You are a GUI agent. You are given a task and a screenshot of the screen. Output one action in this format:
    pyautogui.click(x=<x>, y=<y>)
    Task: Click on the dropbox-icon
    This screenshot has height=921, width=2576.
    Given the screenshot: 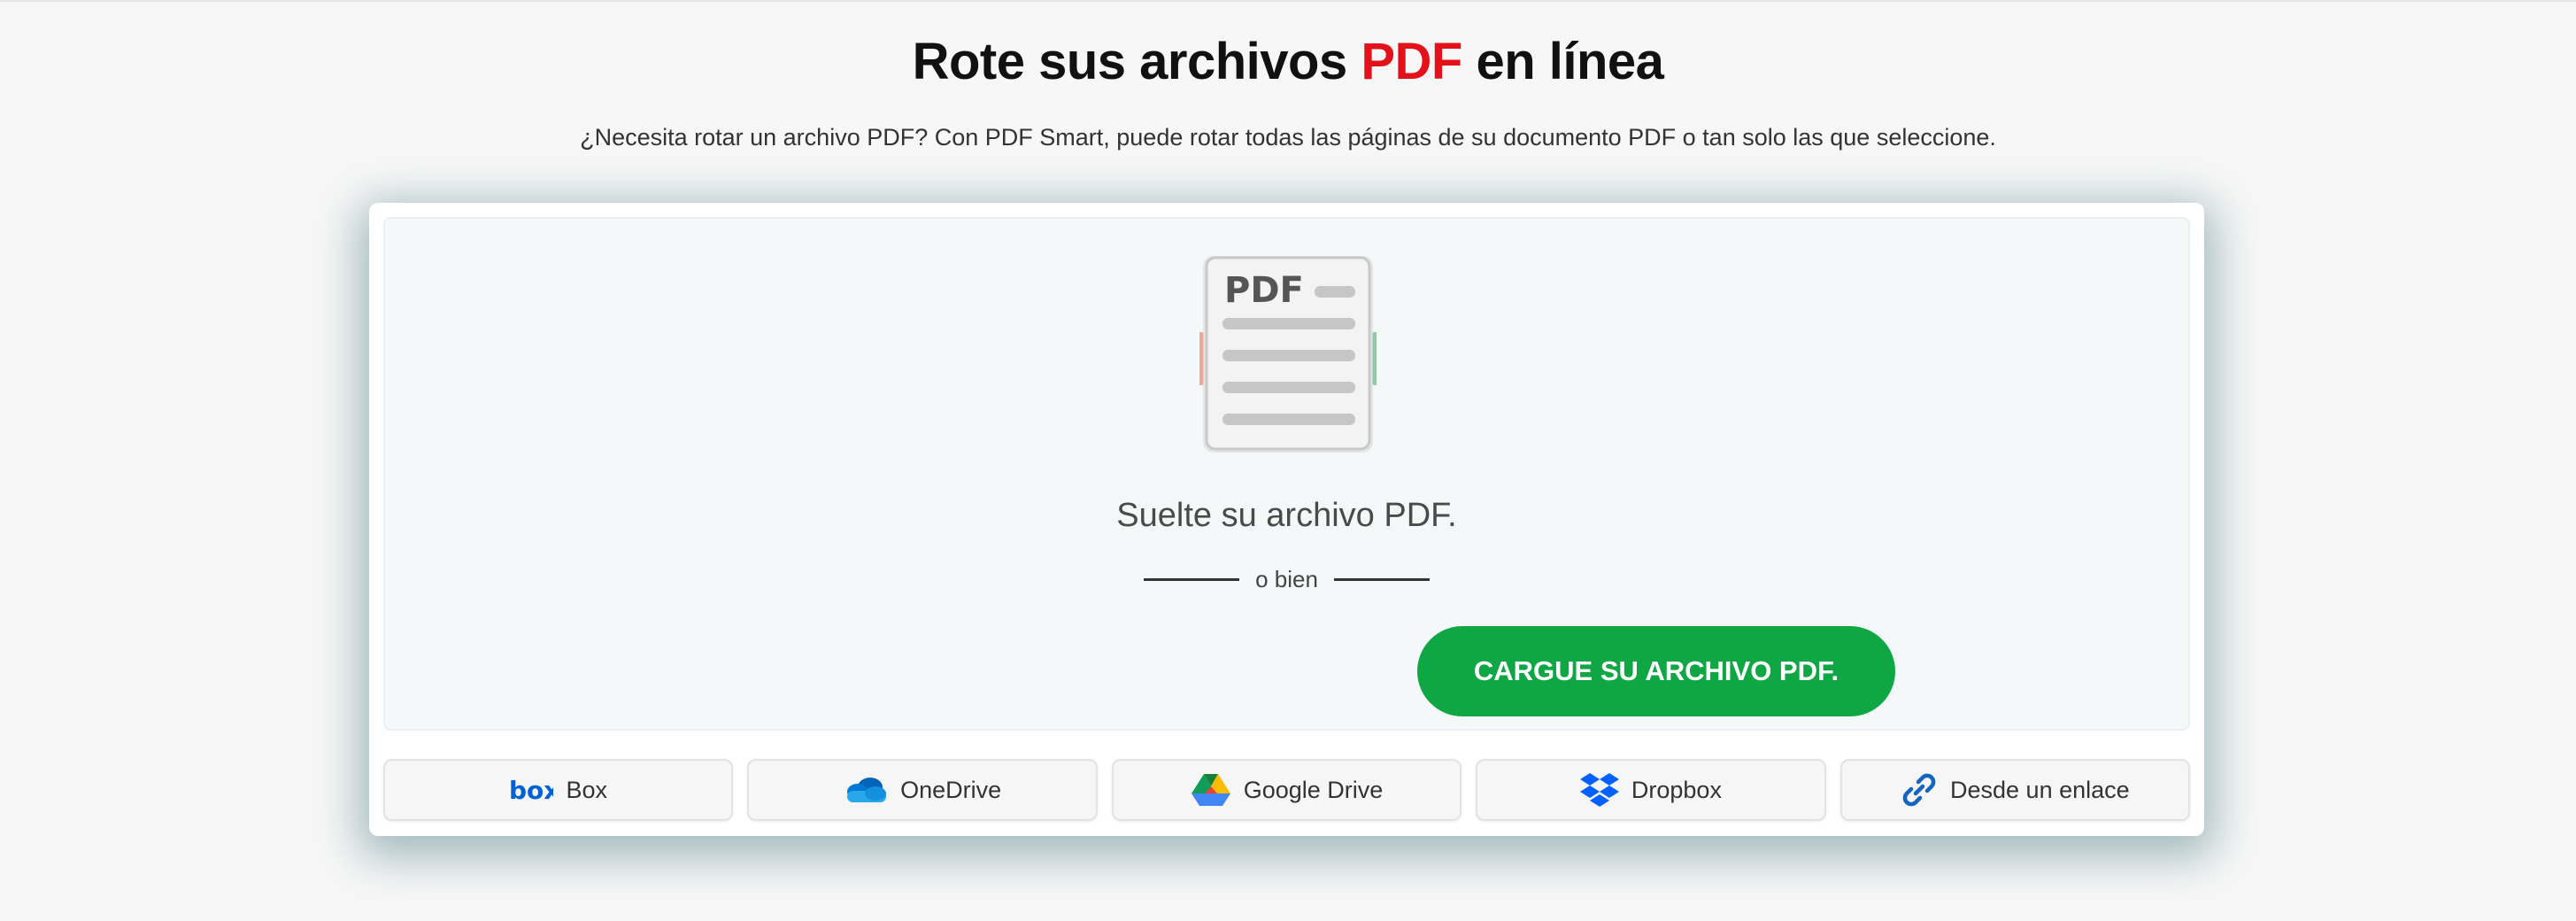 What is the action you would take?
    pyautogui.click(x=1599, y=790)
    